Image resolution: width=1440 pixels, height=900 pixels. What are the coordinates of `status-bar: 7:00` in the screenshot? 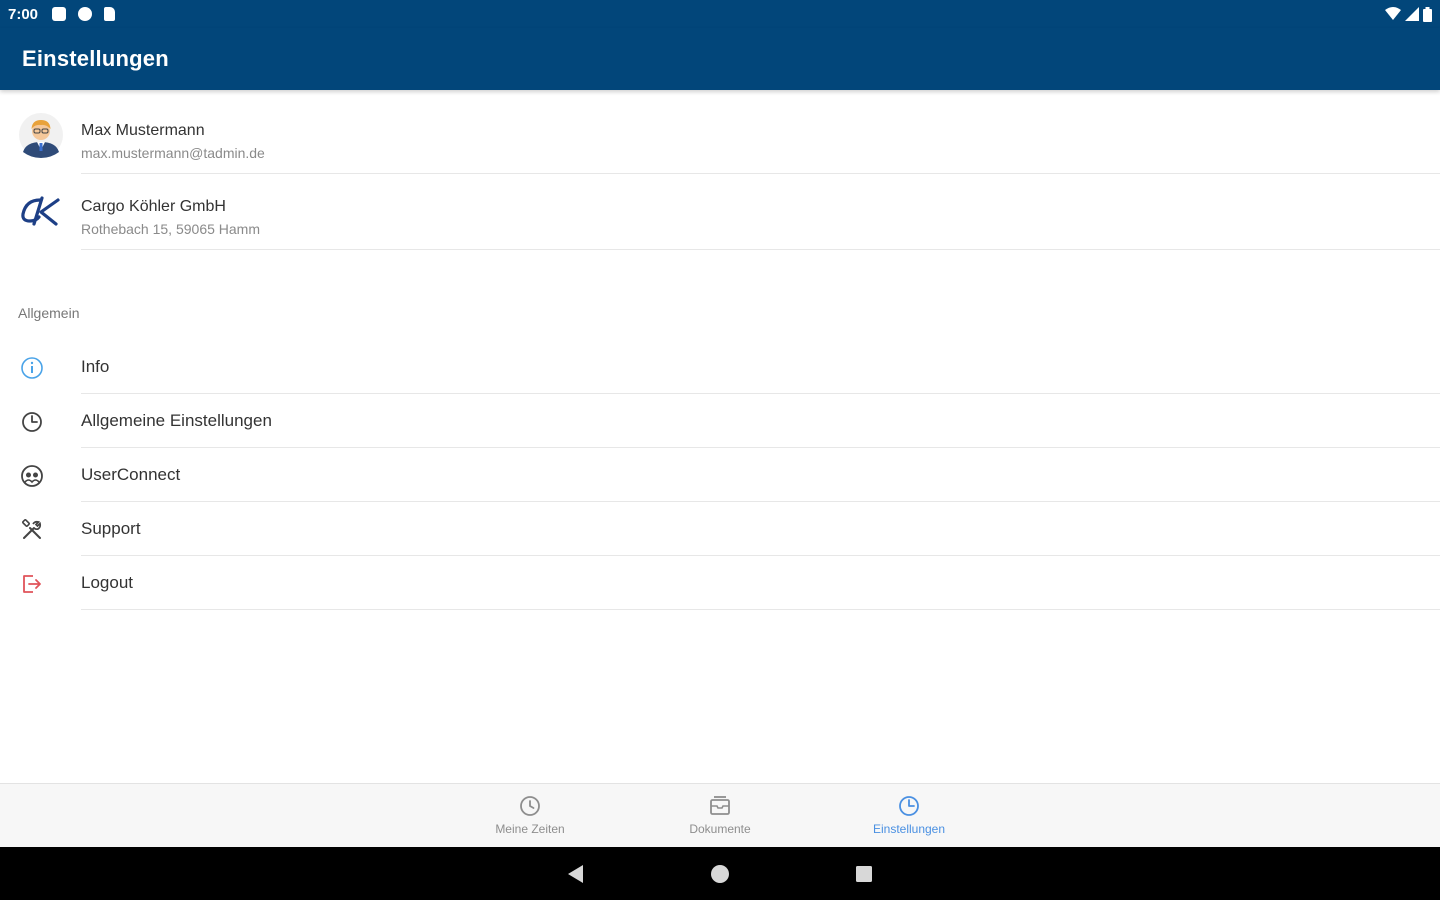 It's located at (720, 14).